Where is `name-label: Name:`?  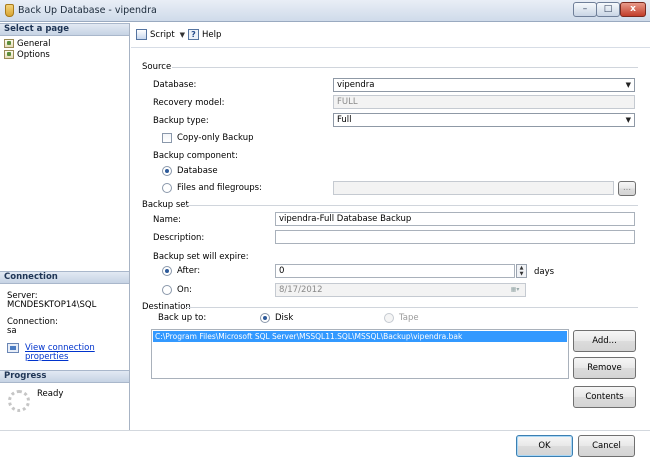 name-label: Name: is located at coordinates (167, 220).